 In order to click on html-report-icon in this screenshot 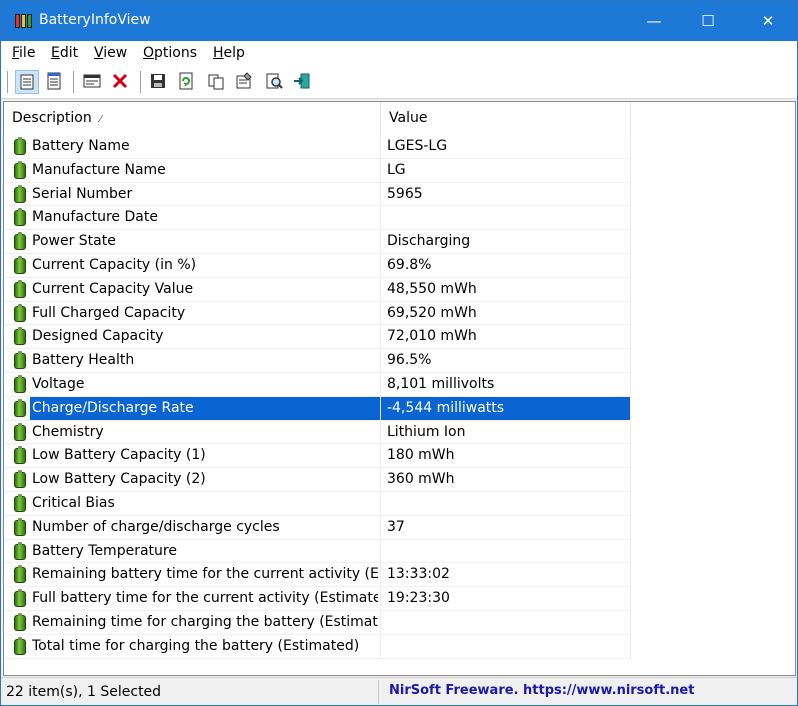, I will do `click(93, 82)`.